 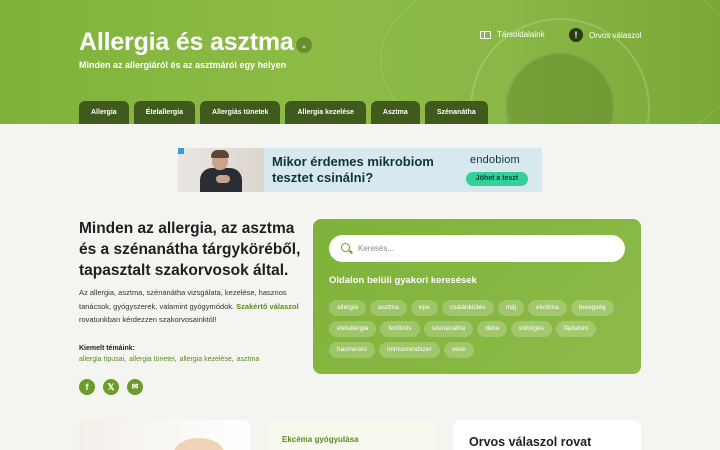 I want to click on ad-cta-button: Jöhet a teszt, so click(x=497, y=179).